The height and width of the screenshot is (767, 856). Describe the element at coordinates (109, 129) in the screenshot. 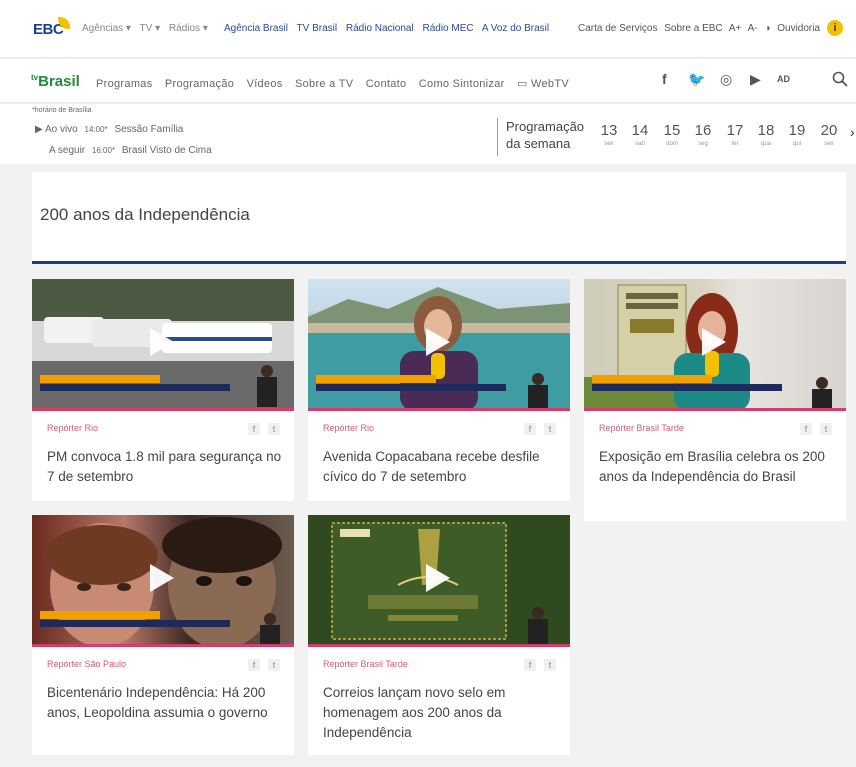

I see `now-playing: ▶ Ao vivo 14:00* Sessão Família` at that location.